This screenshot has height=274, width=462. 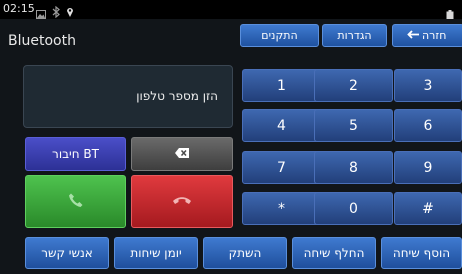 I want to click on mute-button: השתק, so click(x=245, y=253).